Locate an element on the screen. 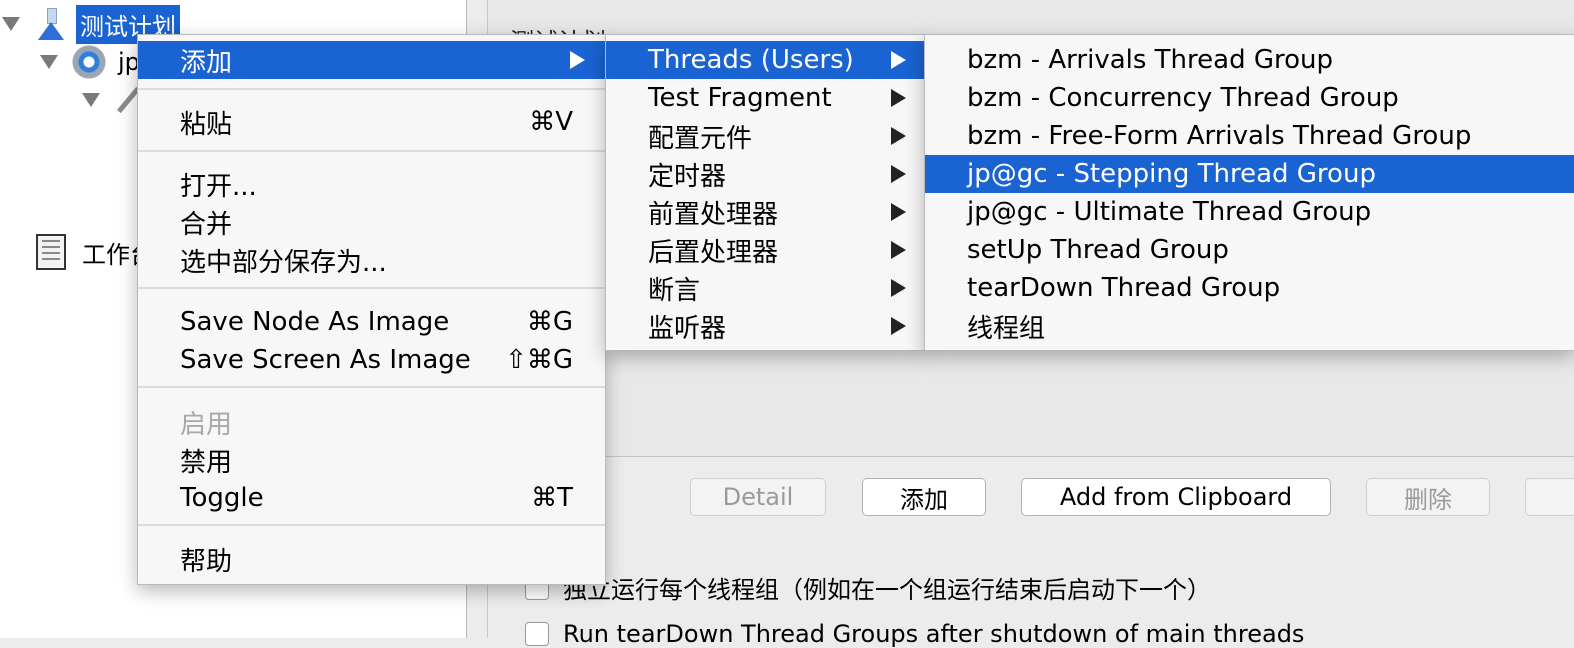 The image size is (1574, 648). thread-item-label: jp@gc - Stepping Thread Group is located at coordinates (1171, 174).